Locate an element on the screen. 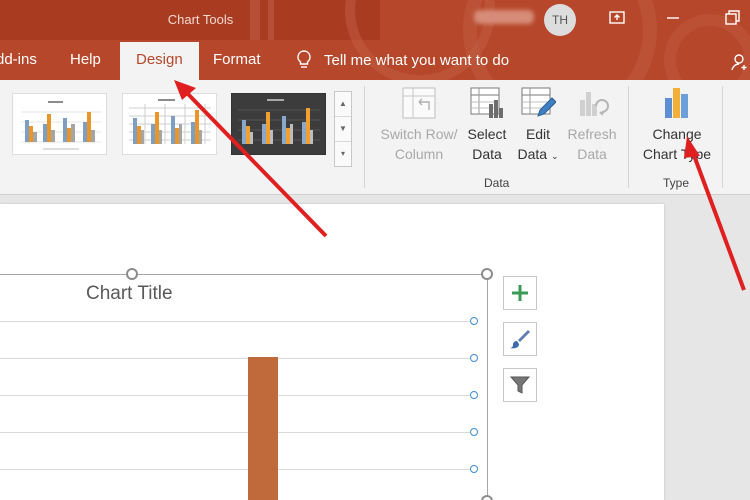 Image resolution: width=750 pixels, height=500 pixels. lightbulb-icon is located at coordinates (304, 59).